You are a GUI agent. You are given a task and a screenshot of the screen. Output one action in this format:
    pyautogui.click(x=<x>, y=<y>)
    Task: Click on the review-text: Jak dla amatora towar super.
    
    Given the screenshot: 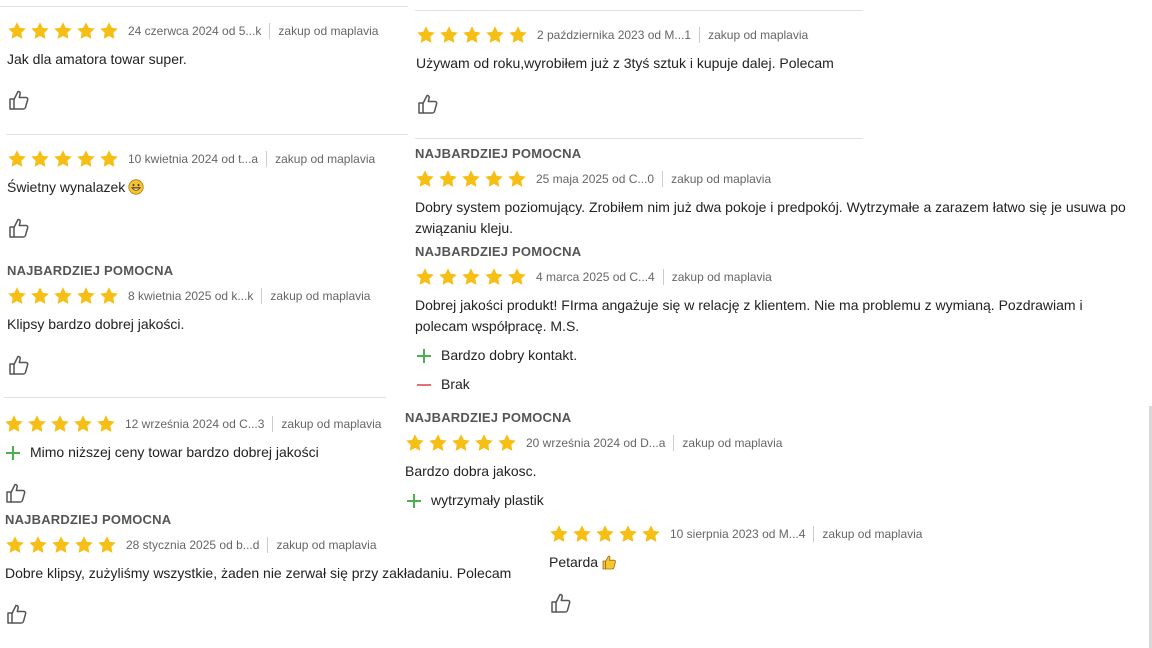 What is the action you would take?
    pyautogui.click(x=97, y=59)
    